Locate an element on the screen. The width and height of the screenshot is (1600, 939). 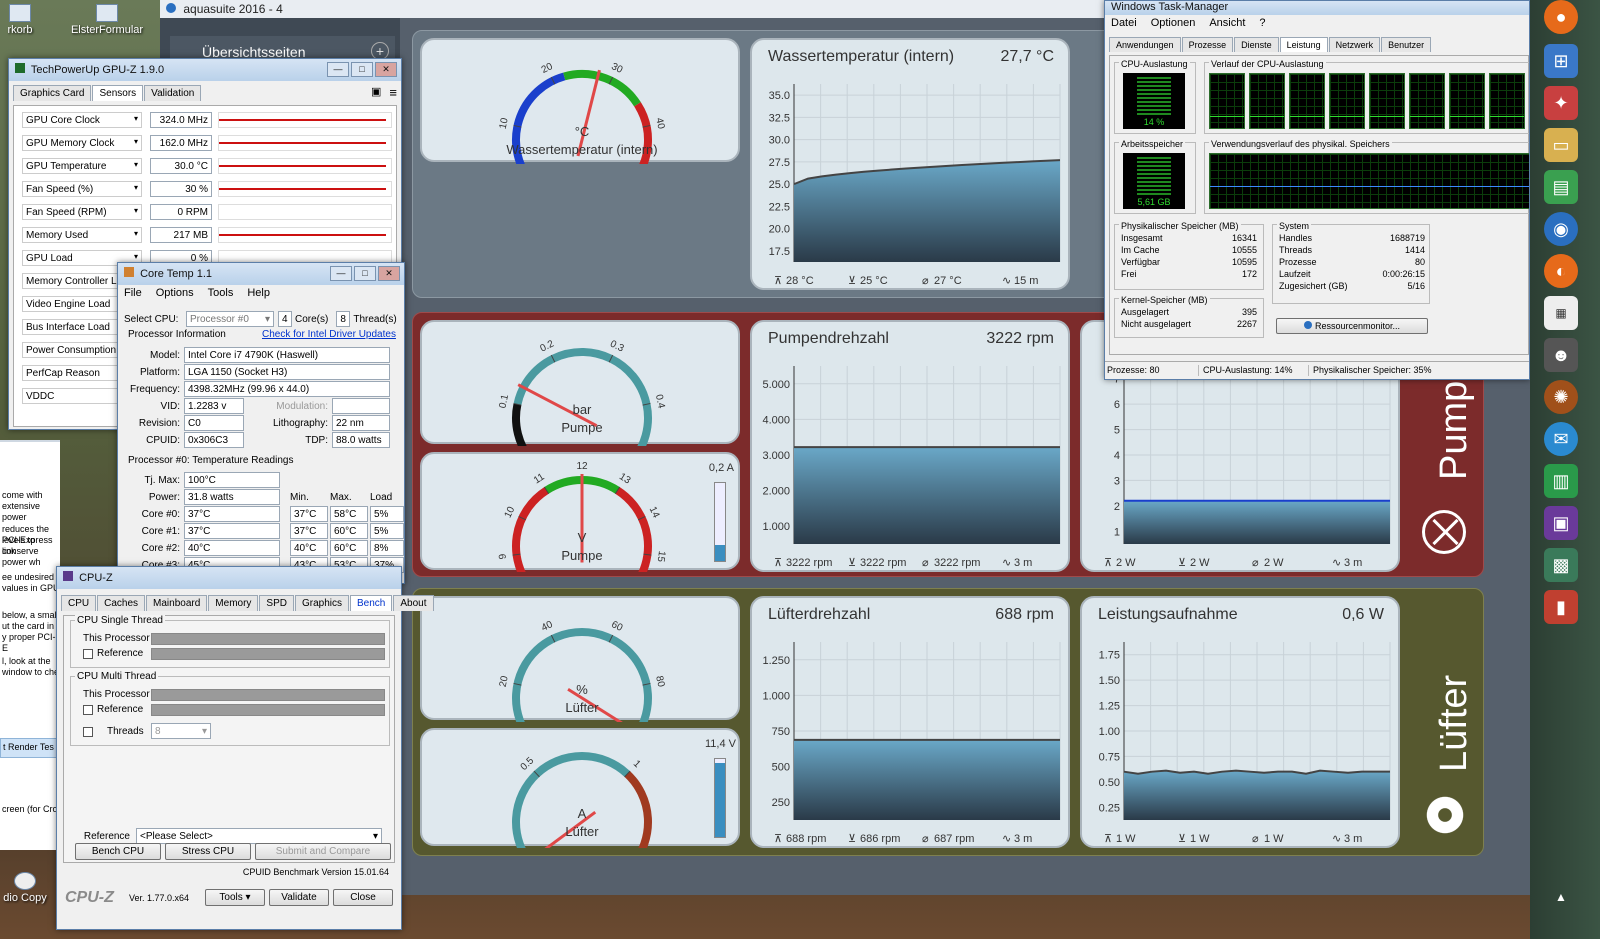
threads-checkbox is located at coordinates (88, 732).